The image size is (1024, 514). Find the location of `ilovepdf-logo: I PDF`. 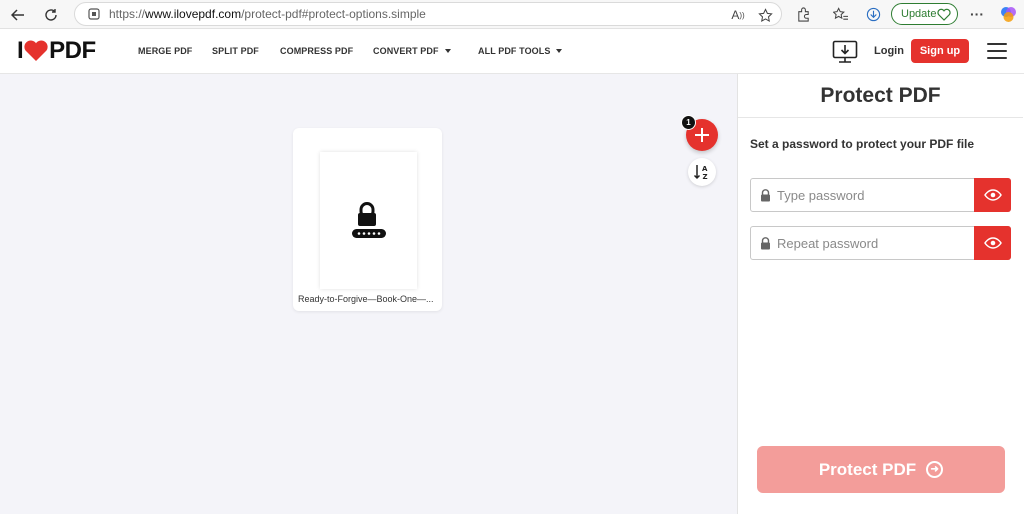

ilovepdf-logo: I PDF is located at coordinates (56, 50).